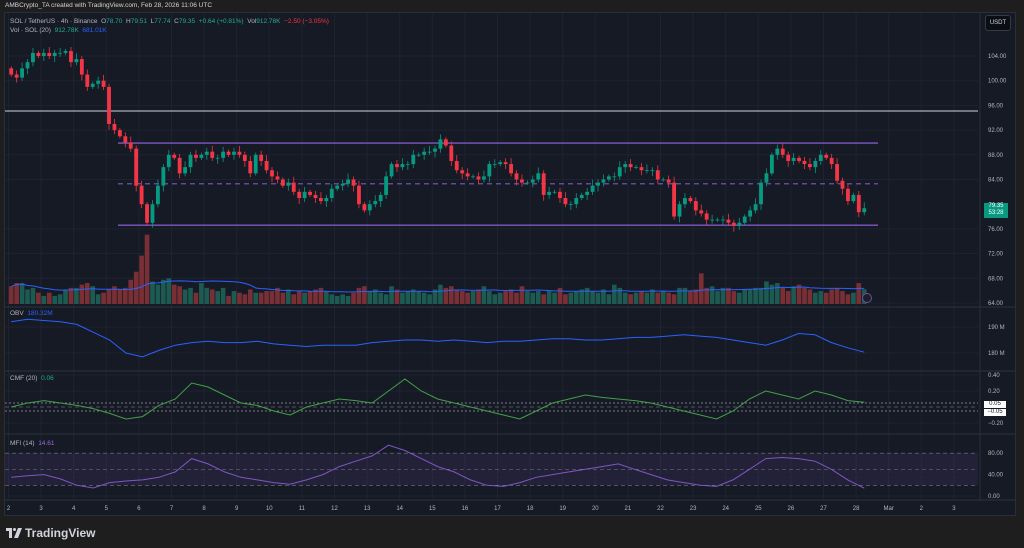 This screenshot has height=548, width=1024. I want to click on cmf-upper-band-tag: 0.05, so click(995, 404).